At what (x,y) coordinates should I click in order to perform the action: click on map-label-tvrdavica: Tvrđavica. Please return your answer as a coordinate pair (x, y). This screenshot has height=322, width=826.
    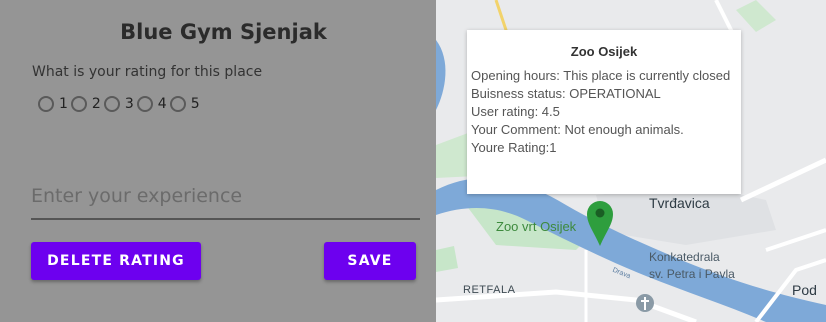
    Looking at the image, I should click on (679, 203).